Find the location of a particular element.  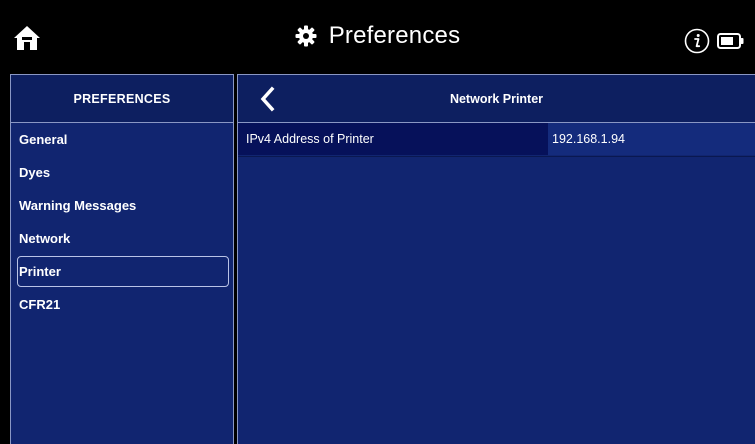

chevron-left-icon is located at coordinates (267, 99).